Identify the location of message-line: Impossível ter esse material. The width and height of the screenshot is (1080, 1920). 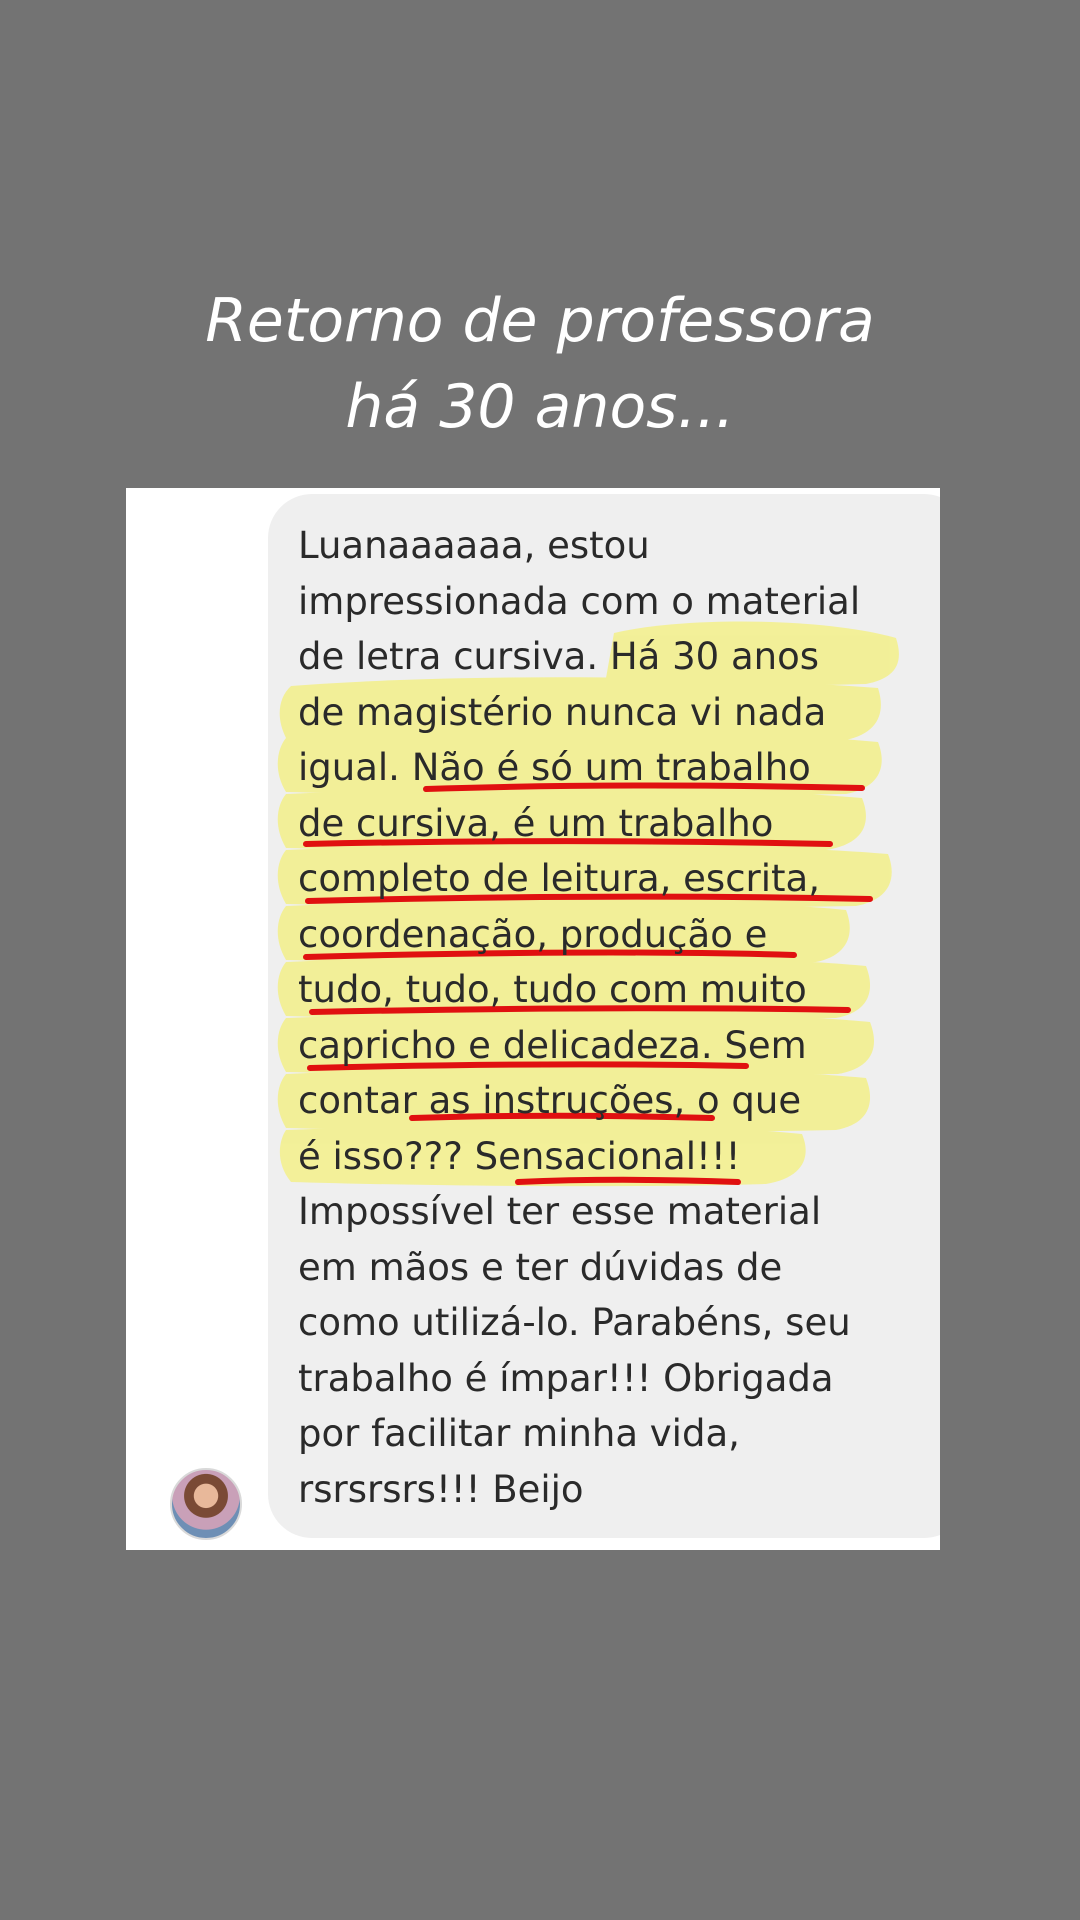
(560, 1211).